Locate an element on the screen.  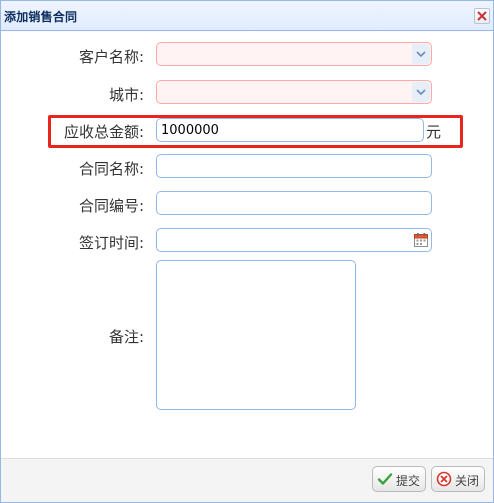
city-dropdown-arrow is located at coordinates (421, 92).